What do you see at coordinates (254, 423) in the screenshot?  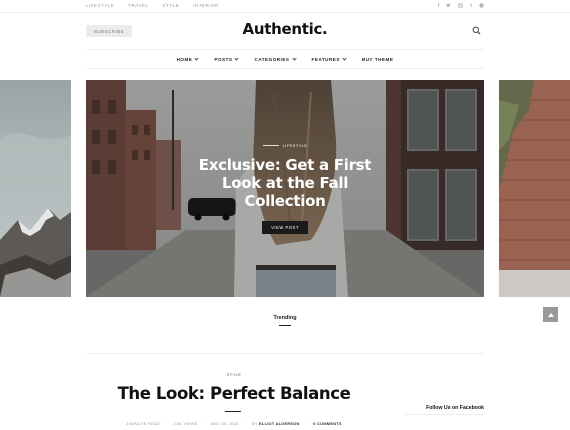 I see `post-author-prefix: by` at bounding box center [254, 423].